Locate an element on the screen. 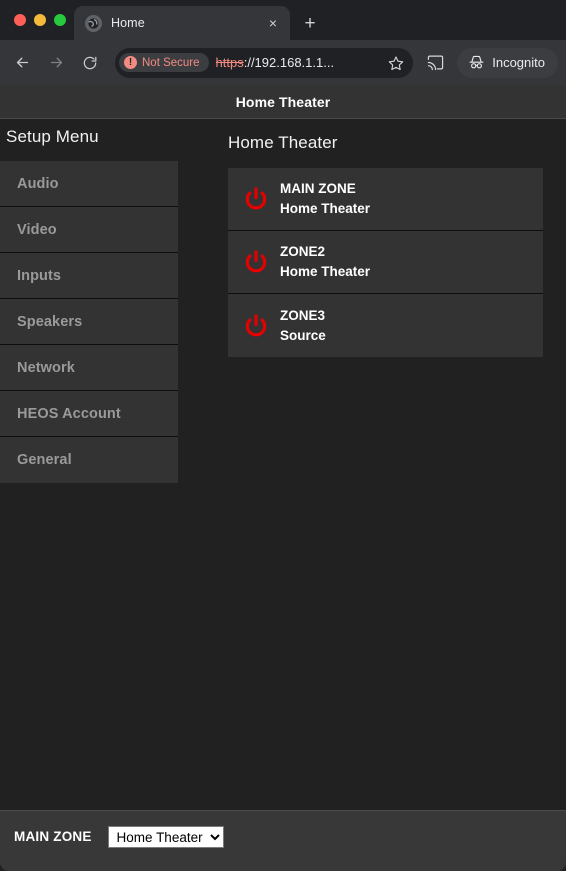  sidebar-item-label: HEOS Account is located at coordinates (69, 413).